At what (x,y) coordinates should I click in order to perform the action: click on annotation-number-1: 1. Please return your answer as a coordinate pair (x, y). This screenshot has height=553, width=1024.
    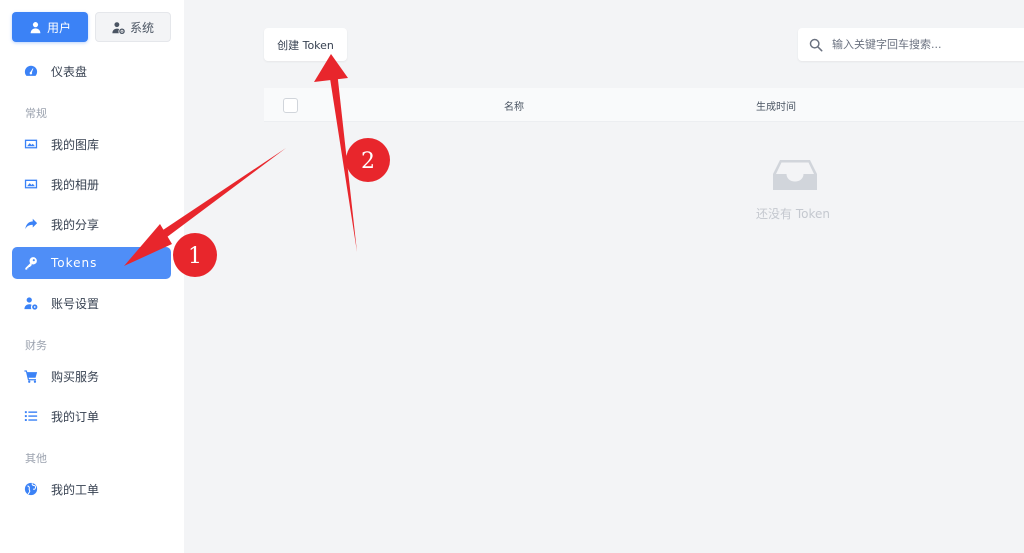
    Looking at the image, I should click on (195, 256).